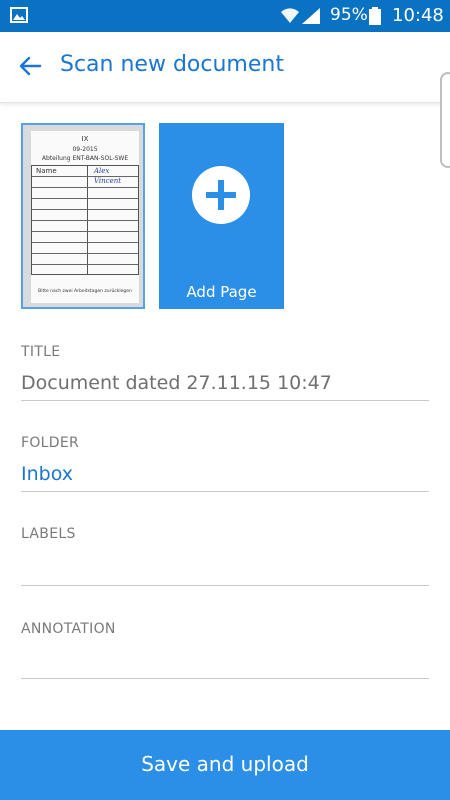 The height and width of the screenshot is (800, 450). What do you see at coordinates (225, 400) in the screenshot?
I see `title-underline` at bounding box center [225, 400].